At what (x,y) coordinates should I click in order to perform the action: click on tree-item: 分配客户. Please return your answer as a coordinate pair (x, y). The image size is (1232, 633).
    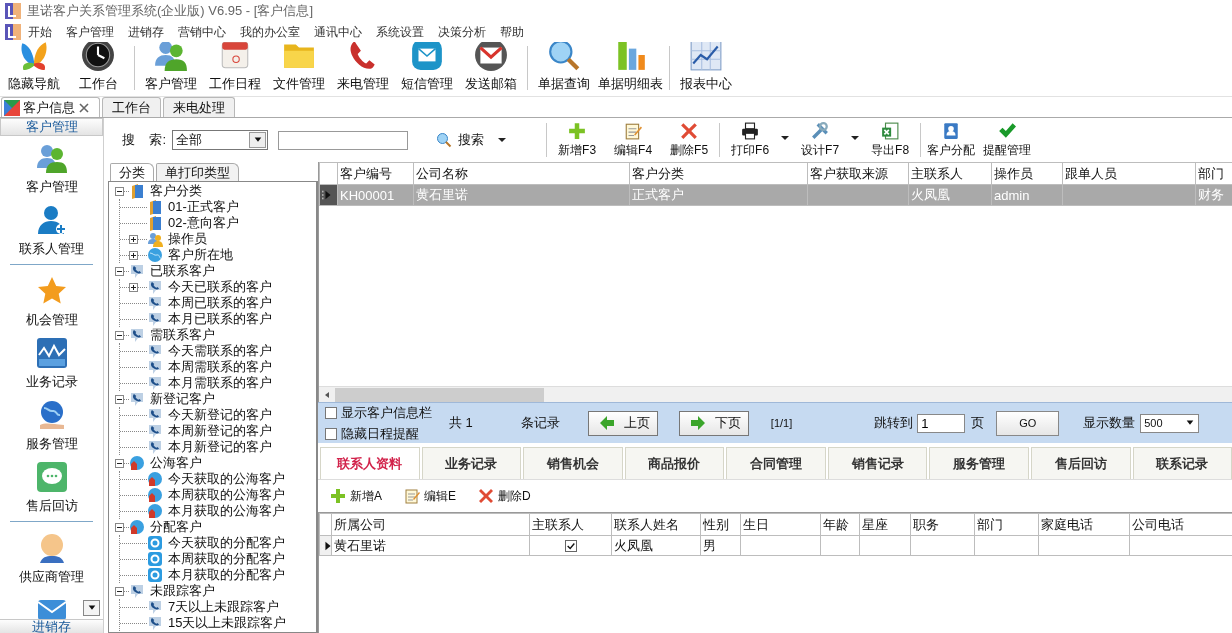
    Looking at the image, I should click on (176, 527).